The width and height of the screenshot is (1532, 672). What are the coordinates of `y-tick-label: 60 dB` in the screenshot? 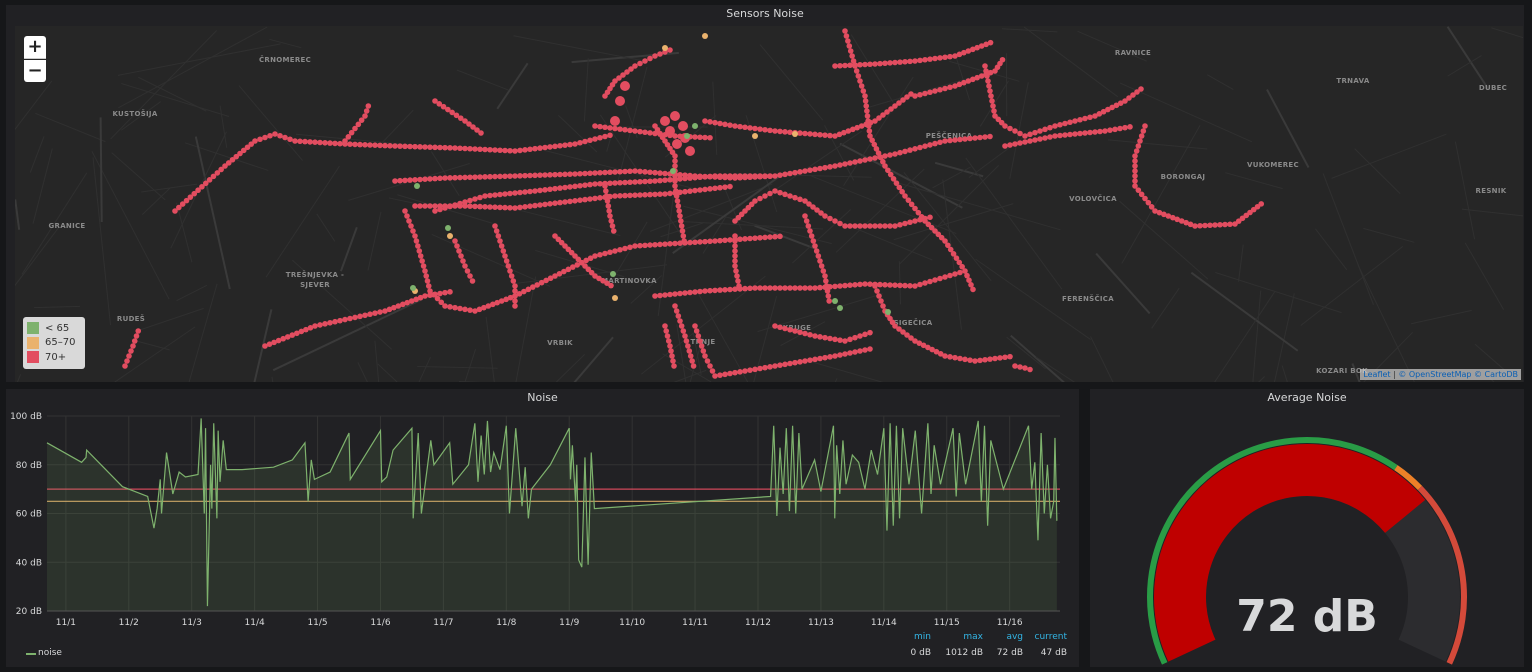 It's located at (29, 515).